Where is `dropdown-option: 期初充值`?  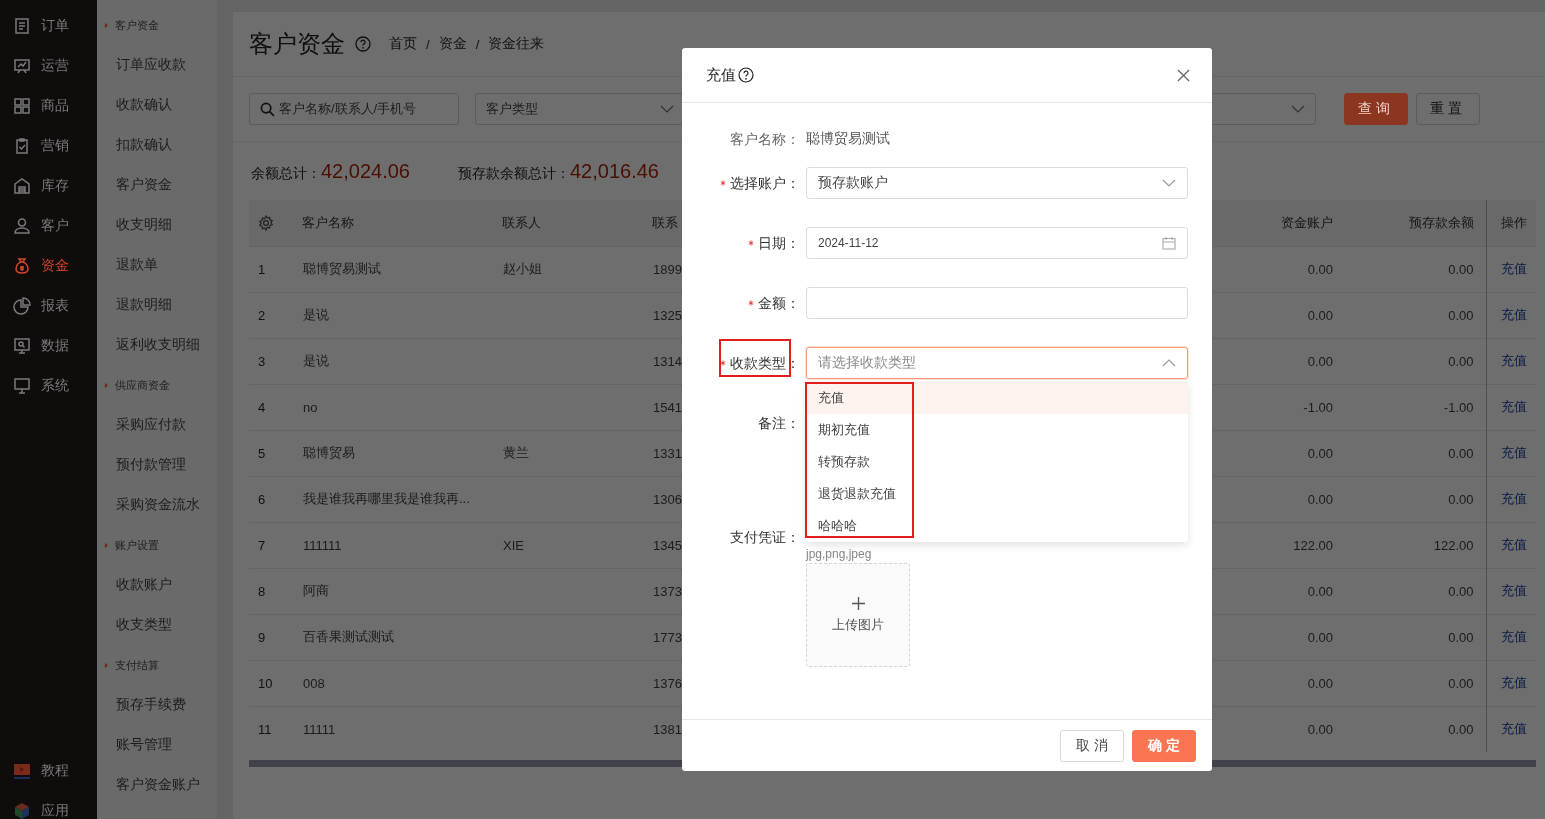
dropdown-option: 期初充值 is located at coordinates (997, 430).